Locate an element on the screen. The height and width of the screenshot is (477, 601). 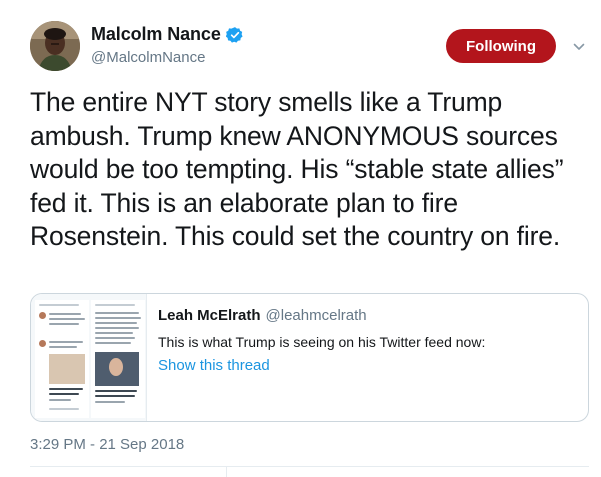
quoted-tweet-author: Leah McElrath @leahmcelrath is located at coordinates (262, 315).